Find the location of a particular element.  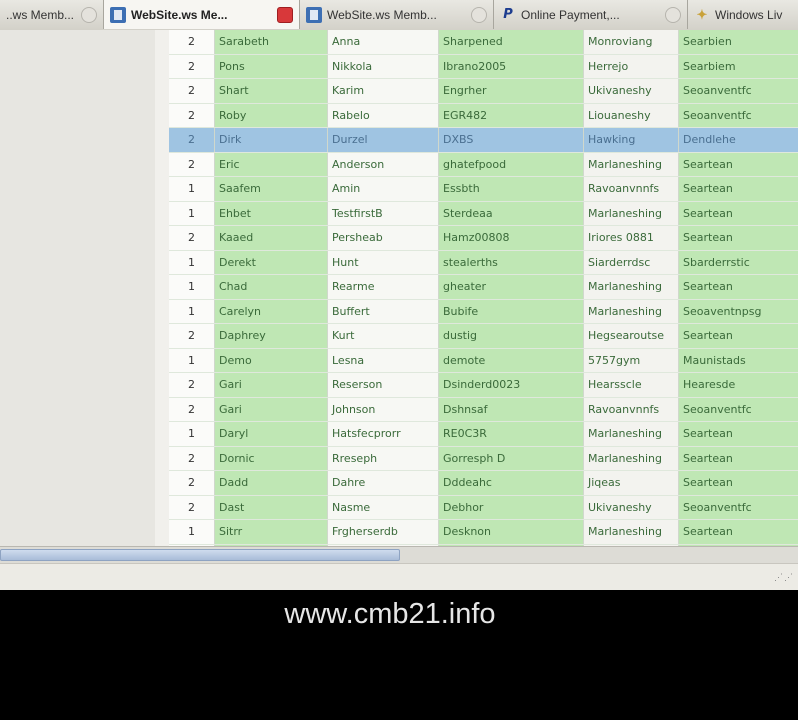

table-cell: Bubife is located at coordinates (511, 311).